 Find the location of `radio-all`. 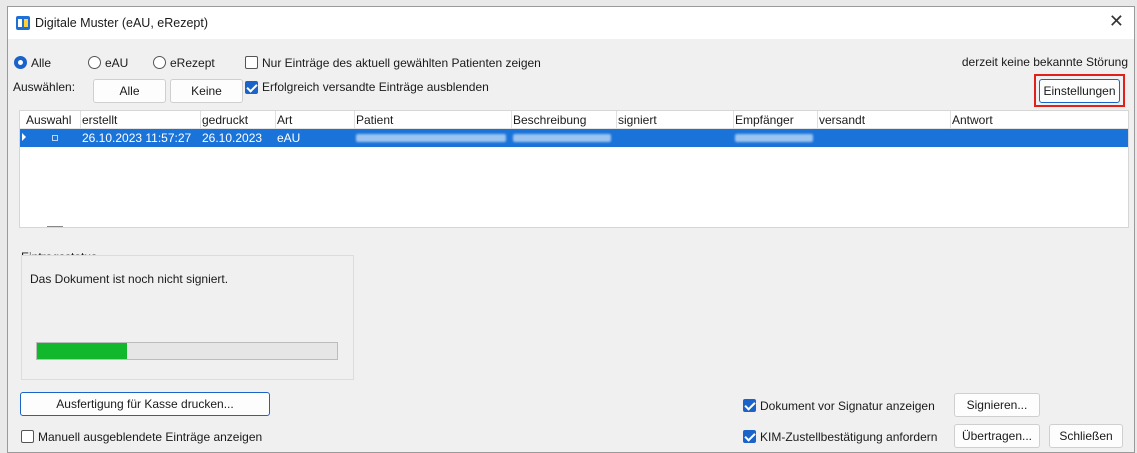

radio-all is located at coordinates (20, 62).